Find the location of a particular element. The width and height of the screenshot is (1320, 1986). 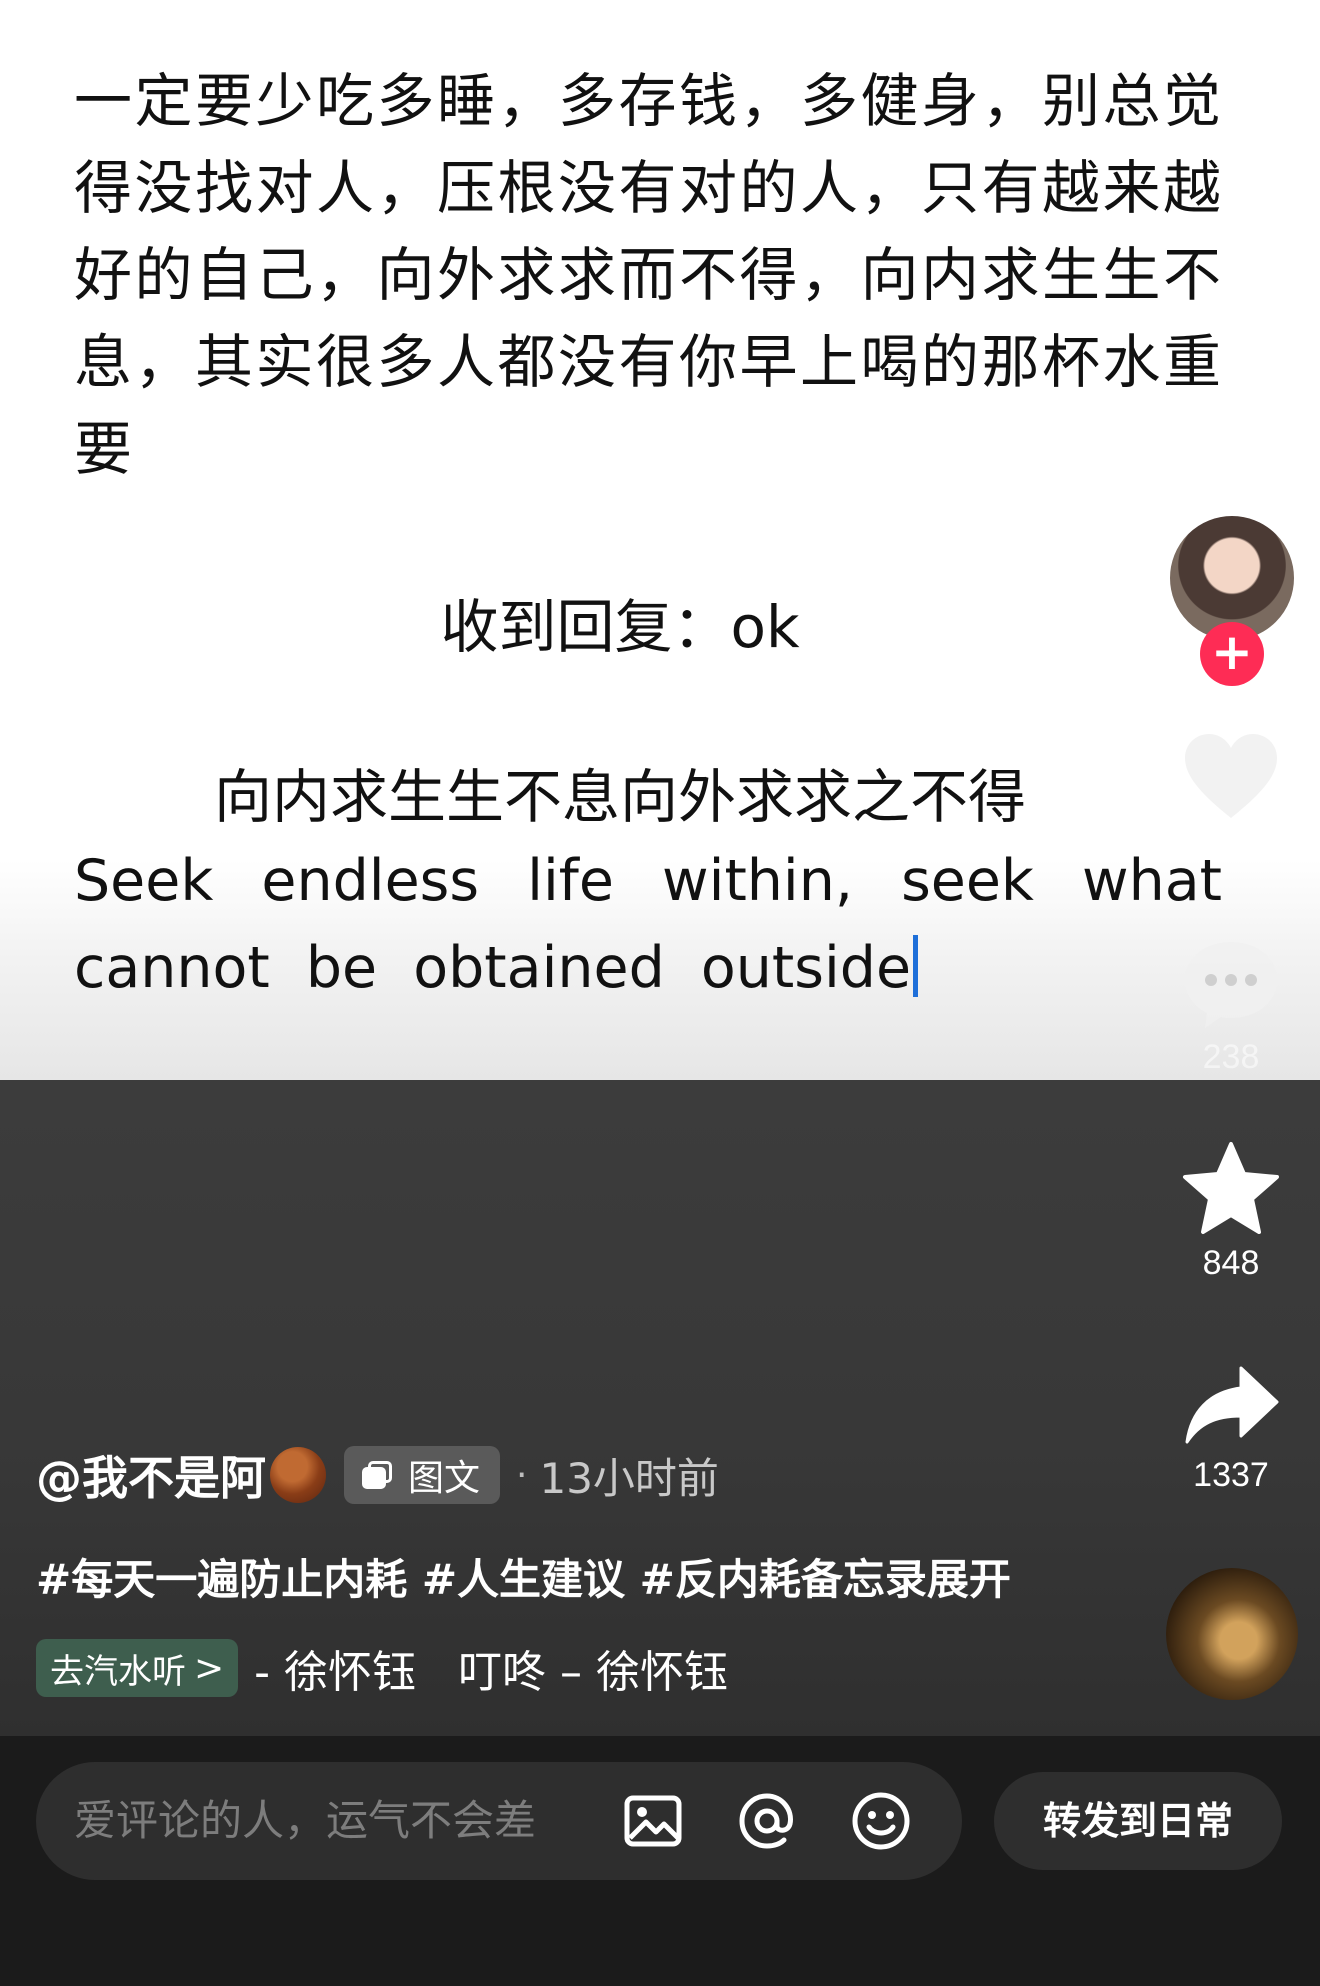

comment-bubble-icon is located at coordinates (1231, 983).